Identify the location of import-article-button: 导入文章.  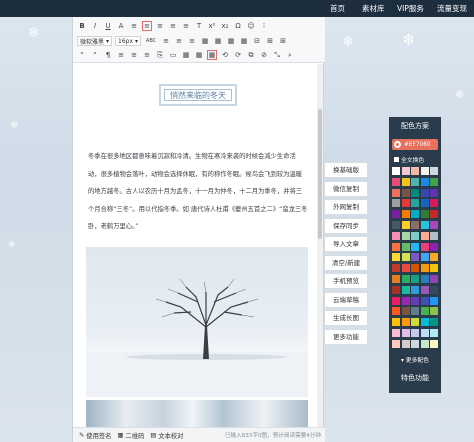
(346, 244).